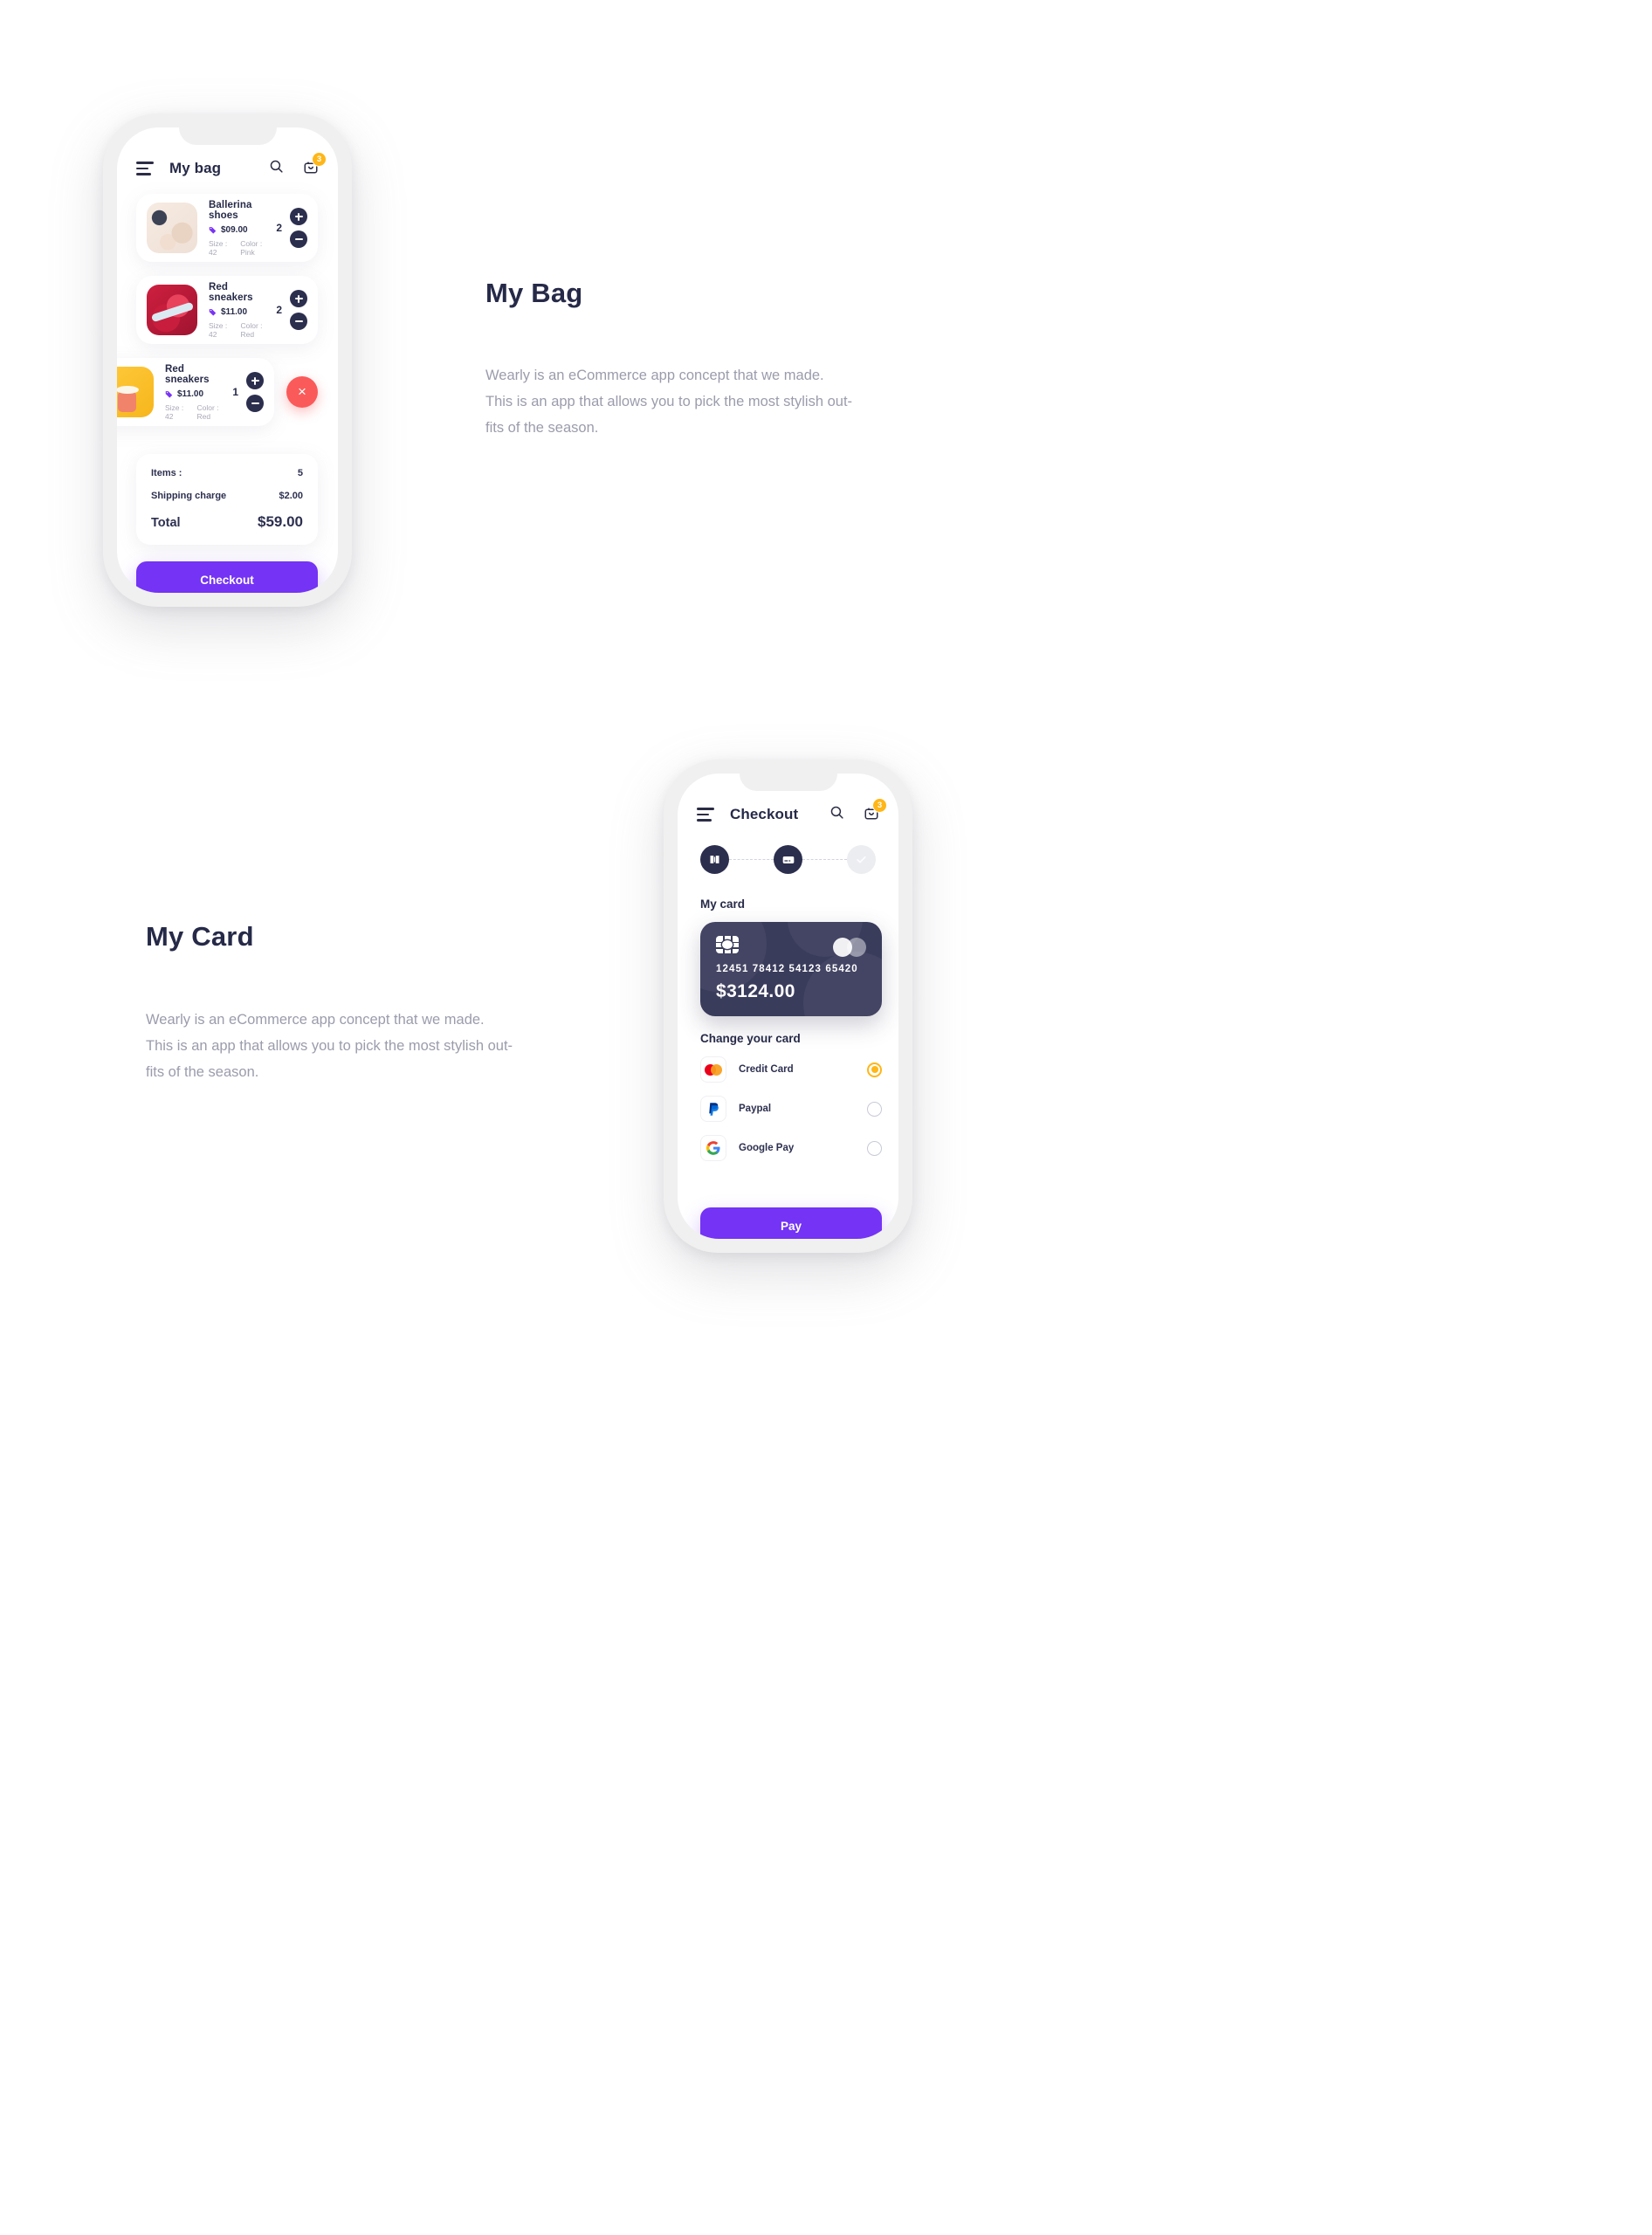  Describe the element at coordinates (189, 496) in the screenshot. I see `summary-shipping-label: Shipping charge` at that location.